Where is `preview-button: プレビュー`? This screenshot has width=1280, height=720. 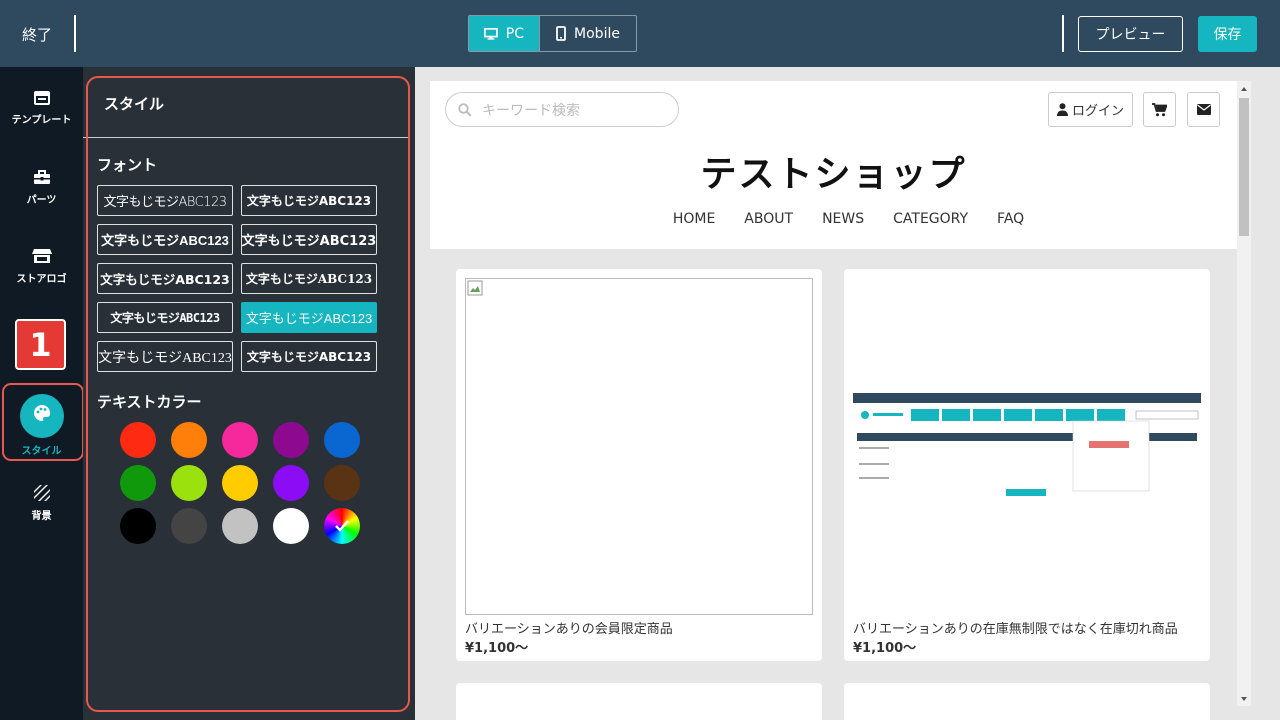 preview-button: プレビュー is located at coordinates (1130, 34).